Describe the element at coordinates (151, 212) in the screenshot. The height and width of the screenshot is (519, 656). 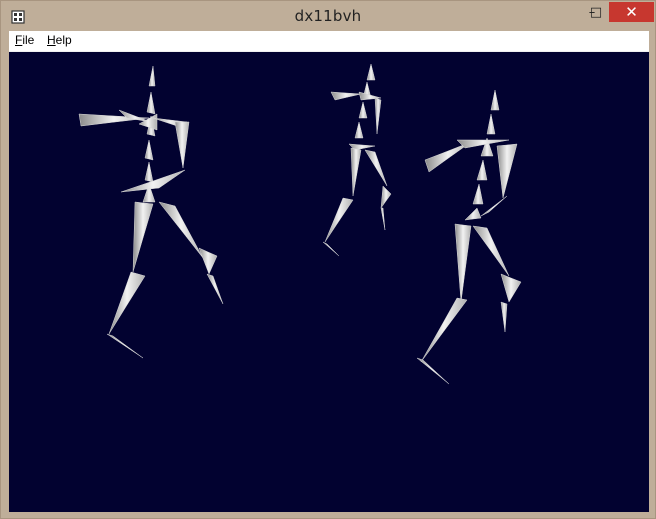
I see `skeleton-left` at that location.